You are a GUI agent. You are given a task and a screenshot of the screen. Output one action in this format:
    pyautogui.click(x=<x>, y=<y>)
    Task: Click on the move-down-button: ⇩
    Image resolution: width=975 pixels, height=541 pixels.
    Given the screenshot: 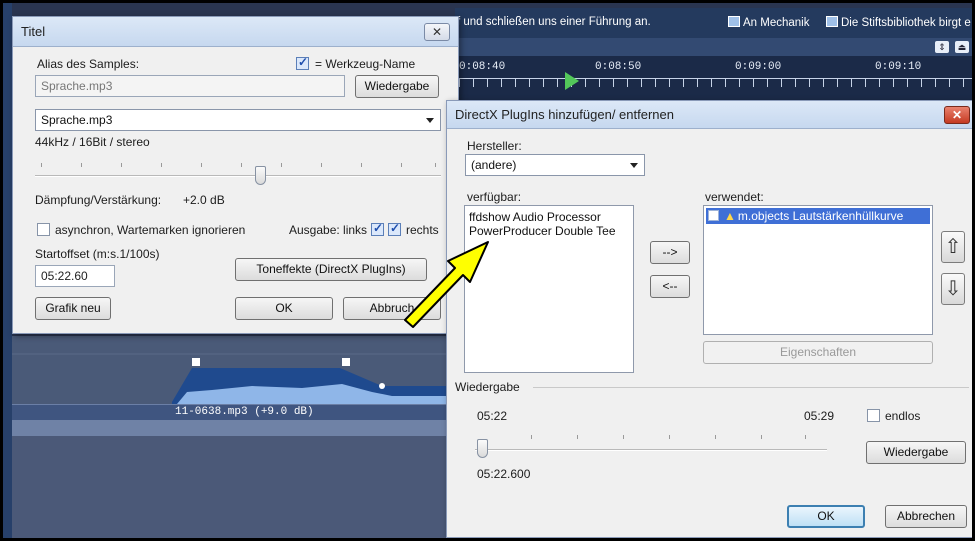 What is the action you would take?
    pyautogui.click(x=953, y=289)
    